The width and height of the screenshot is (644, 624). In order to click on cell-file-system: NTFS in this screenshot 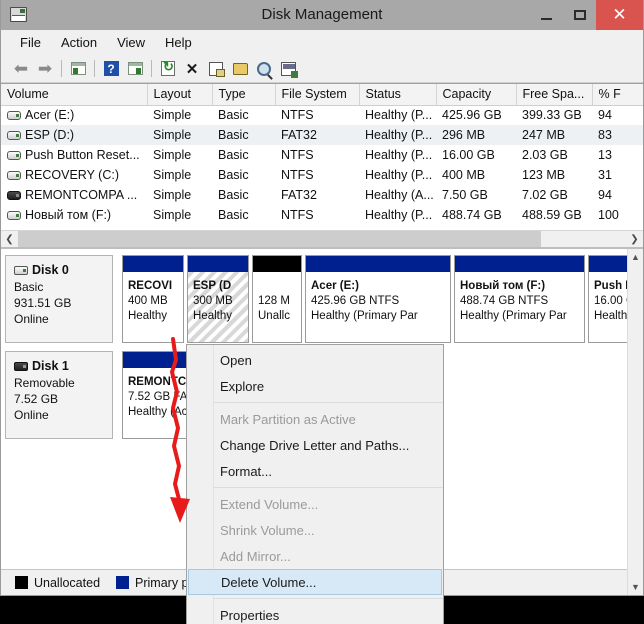, I will do `click(297, 215)`.